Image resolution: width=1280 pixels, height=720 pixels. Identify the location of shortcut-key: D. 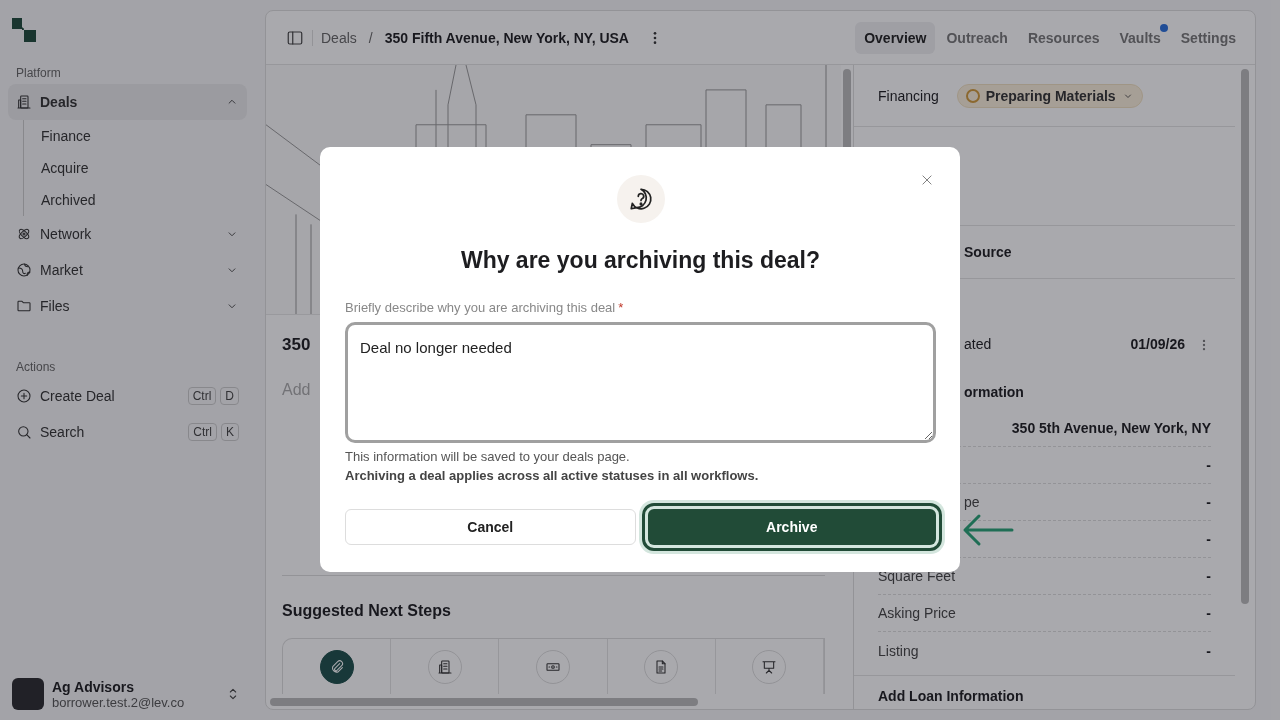
(229, 396).